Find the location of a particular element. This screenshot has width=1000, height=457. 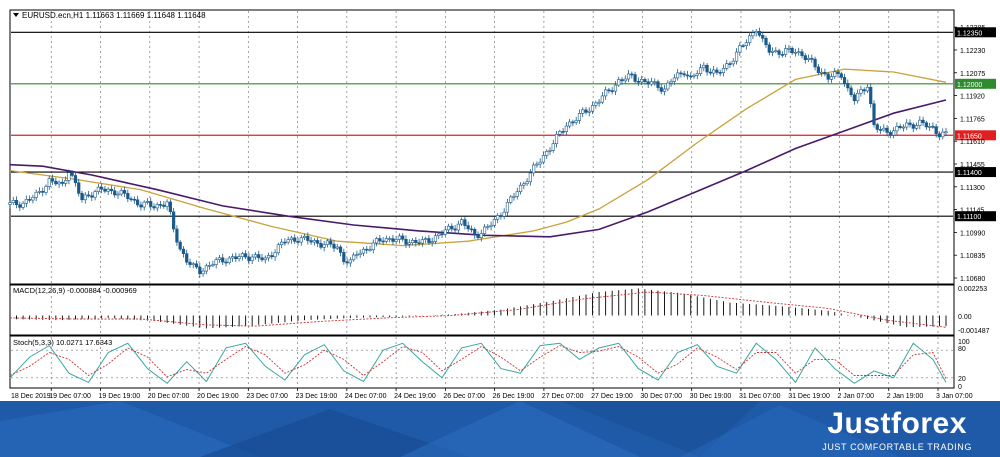

brand-banner: Justforex JUST COMFORTABLE TRADING is located at coordinates (500, 429).